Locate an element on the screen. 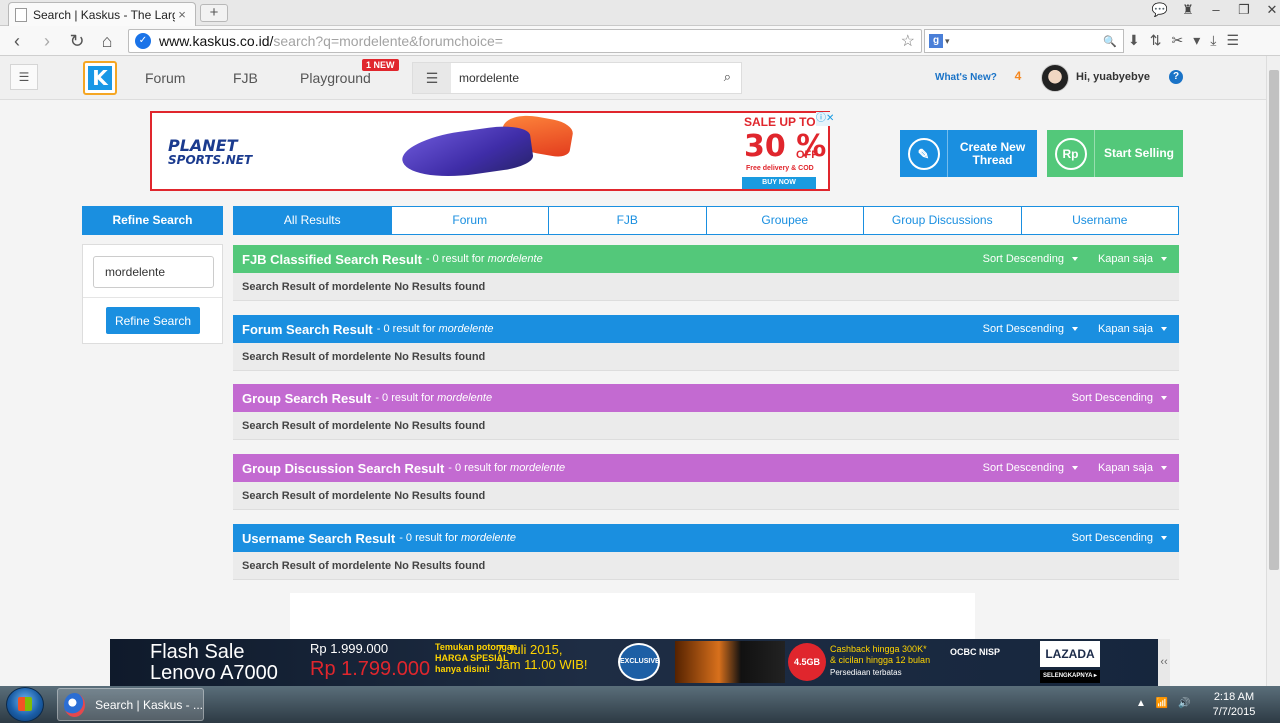 Image resolution: width=1280 pixels, height=723 pixels. tab-groupee: Groupee is located at coordinates (785, 220).